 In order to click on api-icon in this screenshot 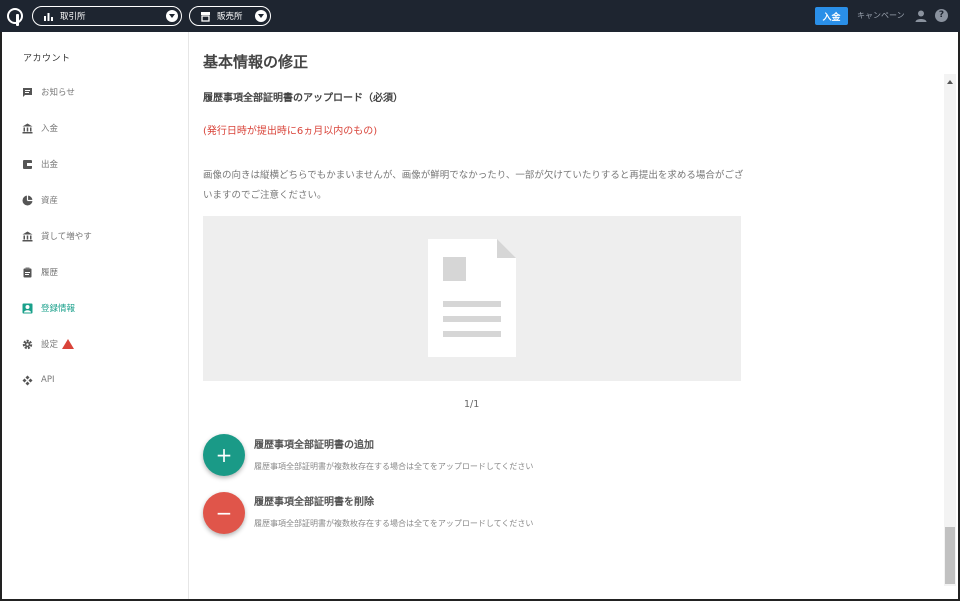, I will do `click(27, 380)`.